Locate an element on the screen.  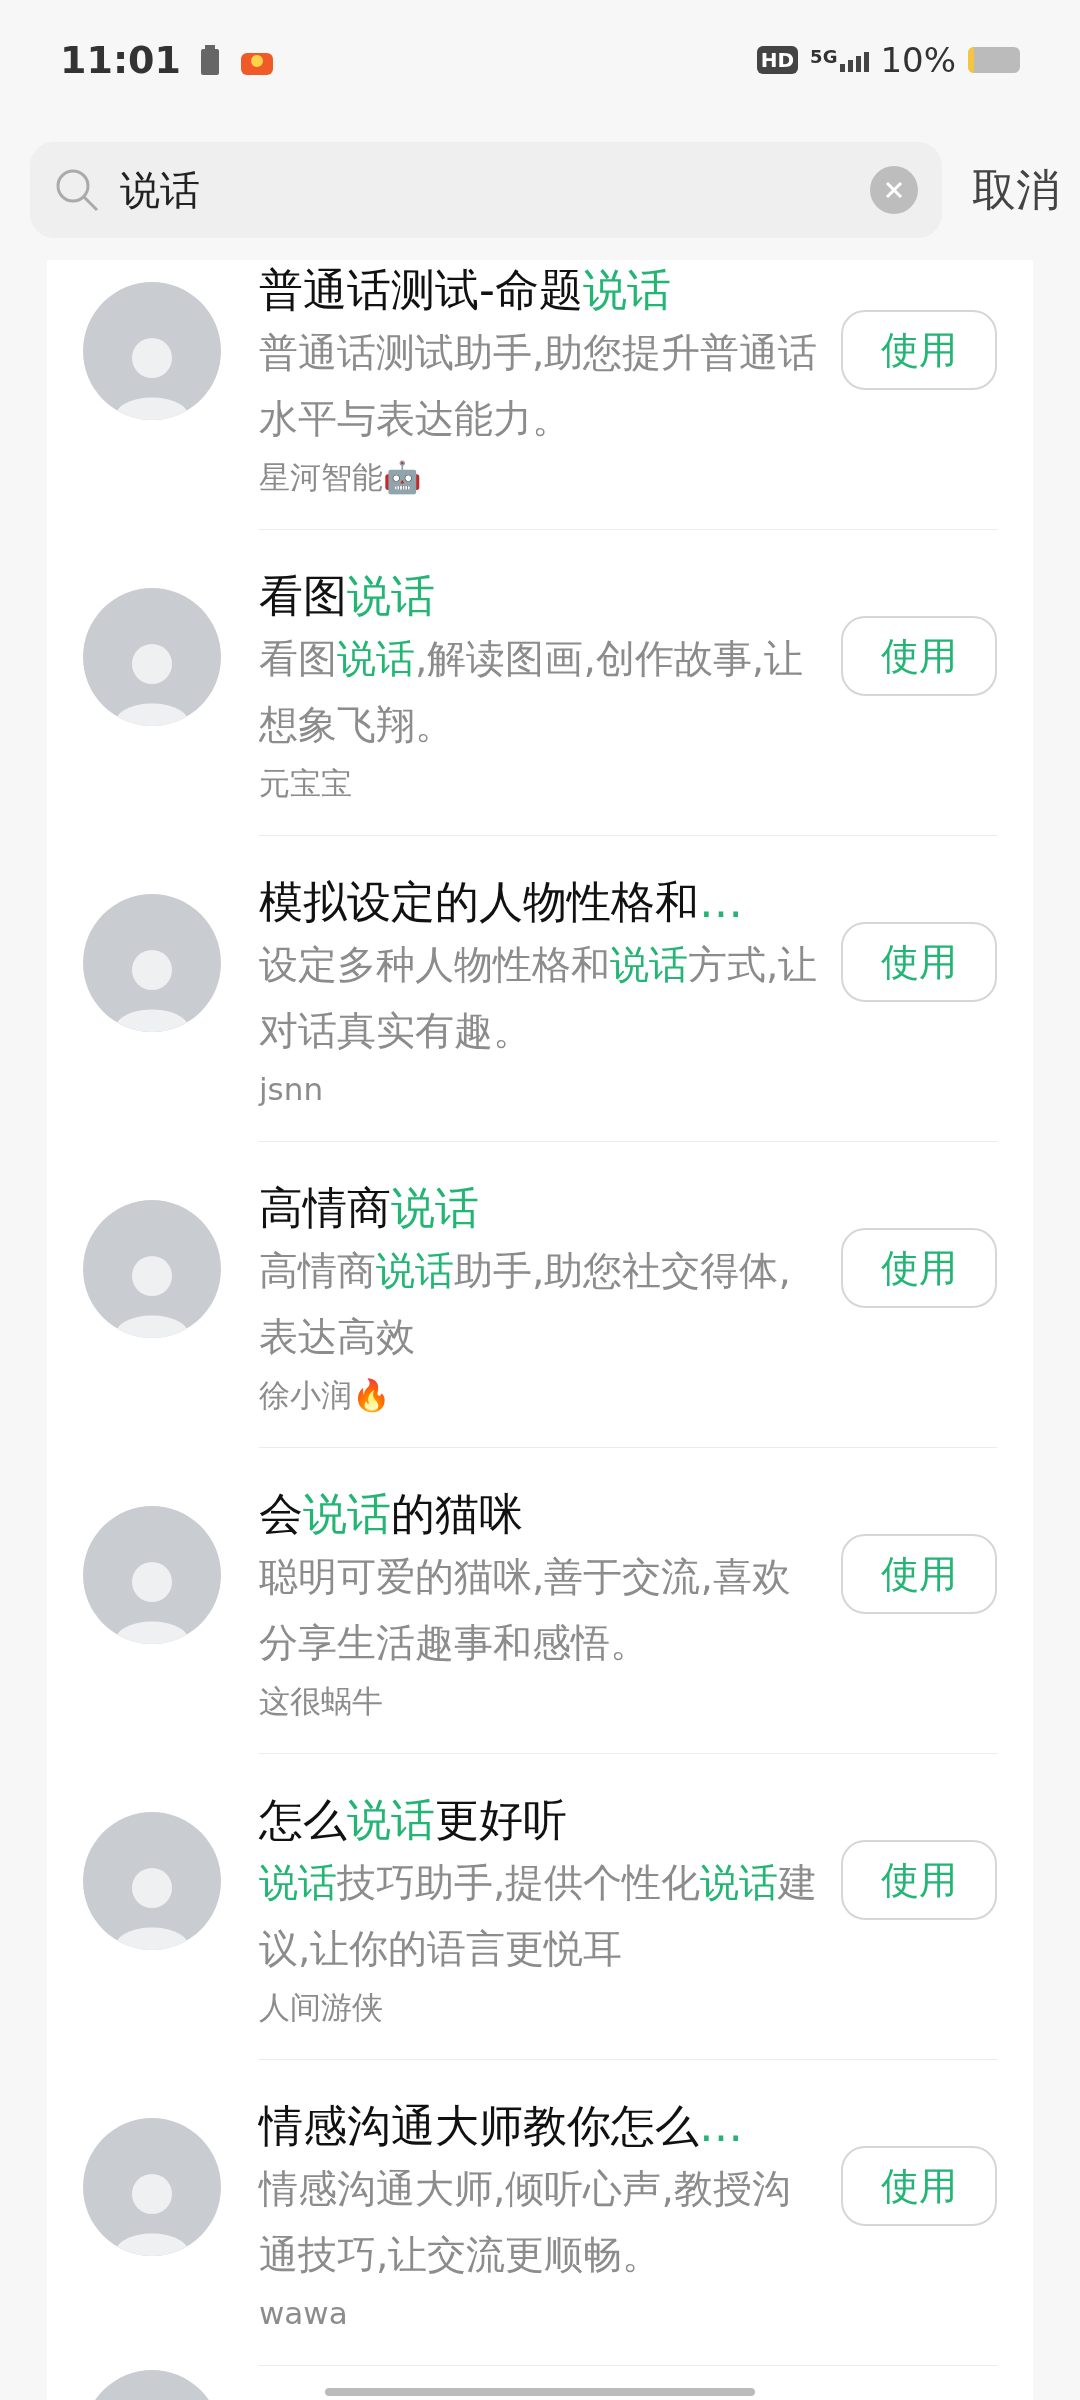
bot-title: 看图说话 is located at coordinates (347, 596).